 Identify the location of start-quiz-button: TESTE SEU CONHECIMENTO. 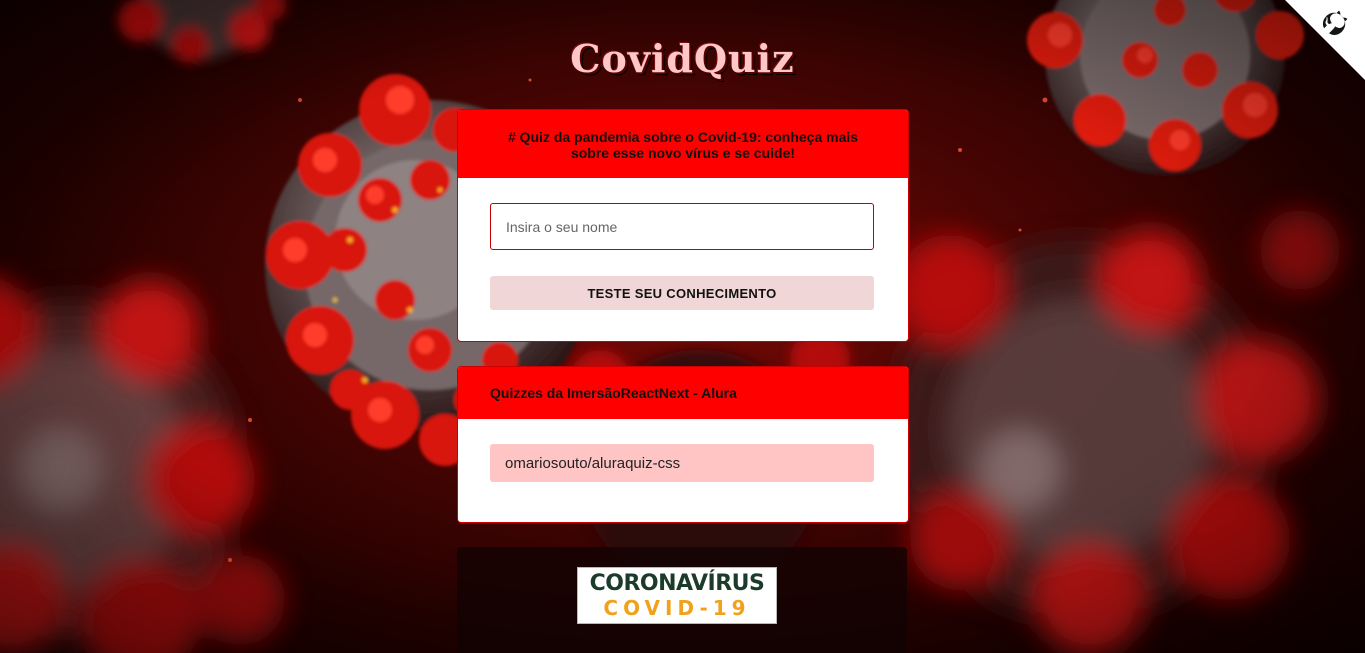
(682, 293).